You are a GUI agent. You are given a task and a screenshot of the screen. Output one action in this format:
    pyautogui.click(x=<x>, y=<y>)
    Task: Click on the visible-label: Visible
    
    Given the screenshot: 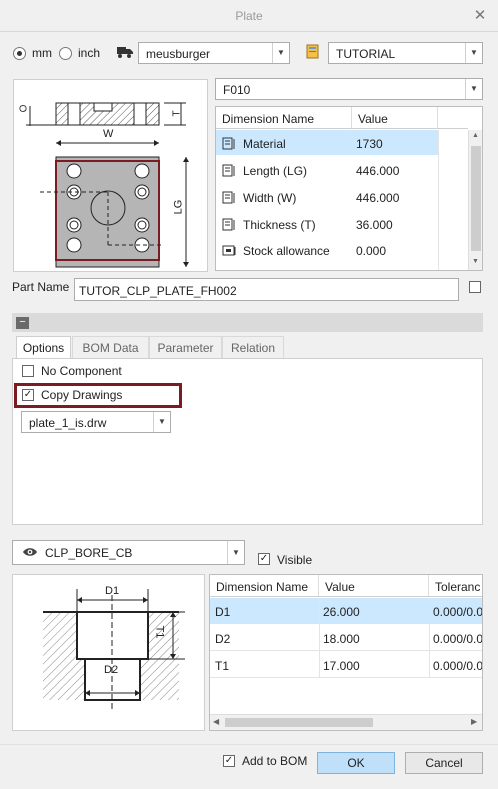 What is the action you would take?
    pyautogui.click(x=295, y=560)
    